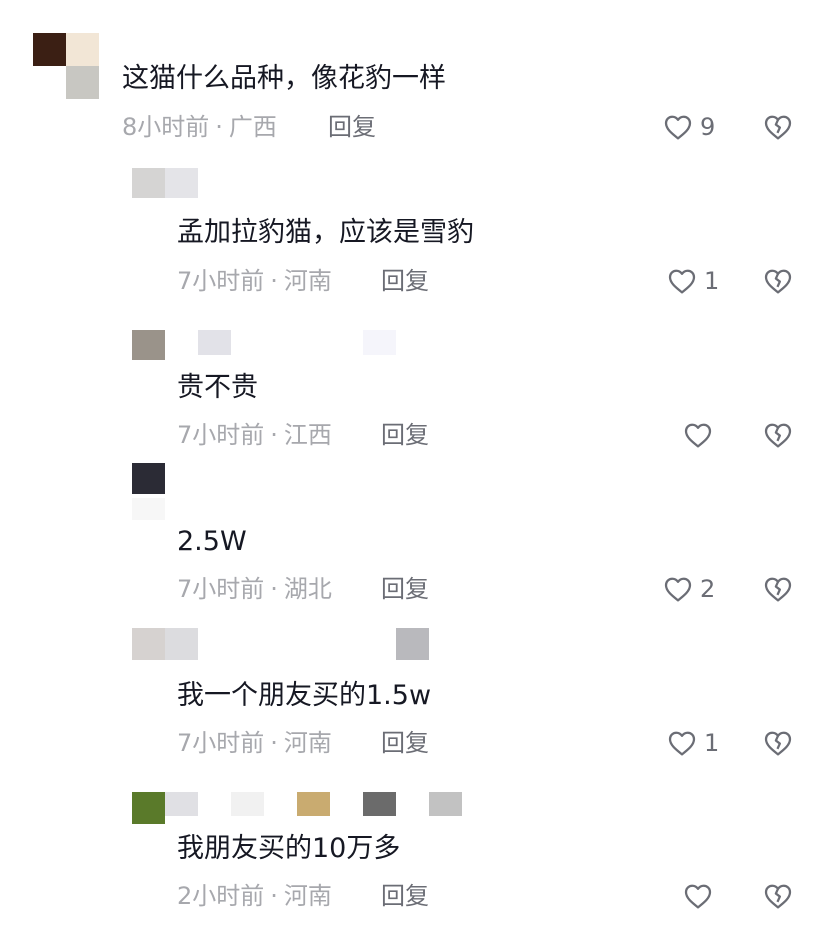 The width and height of the screenshot is (828, 934). I want to click on comment-meta: 7小时前 · 湖北, so click(254, 589).